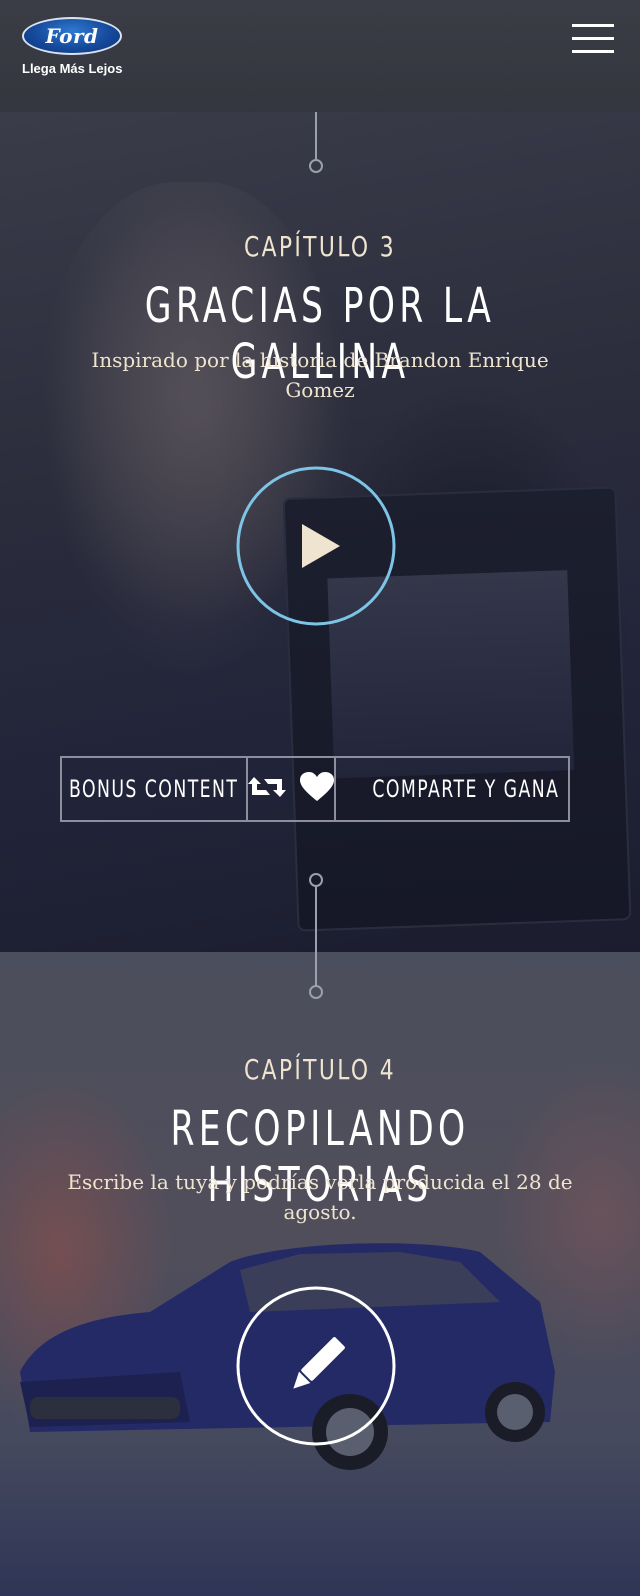  I want to click on menu-button, so click(593, 39).